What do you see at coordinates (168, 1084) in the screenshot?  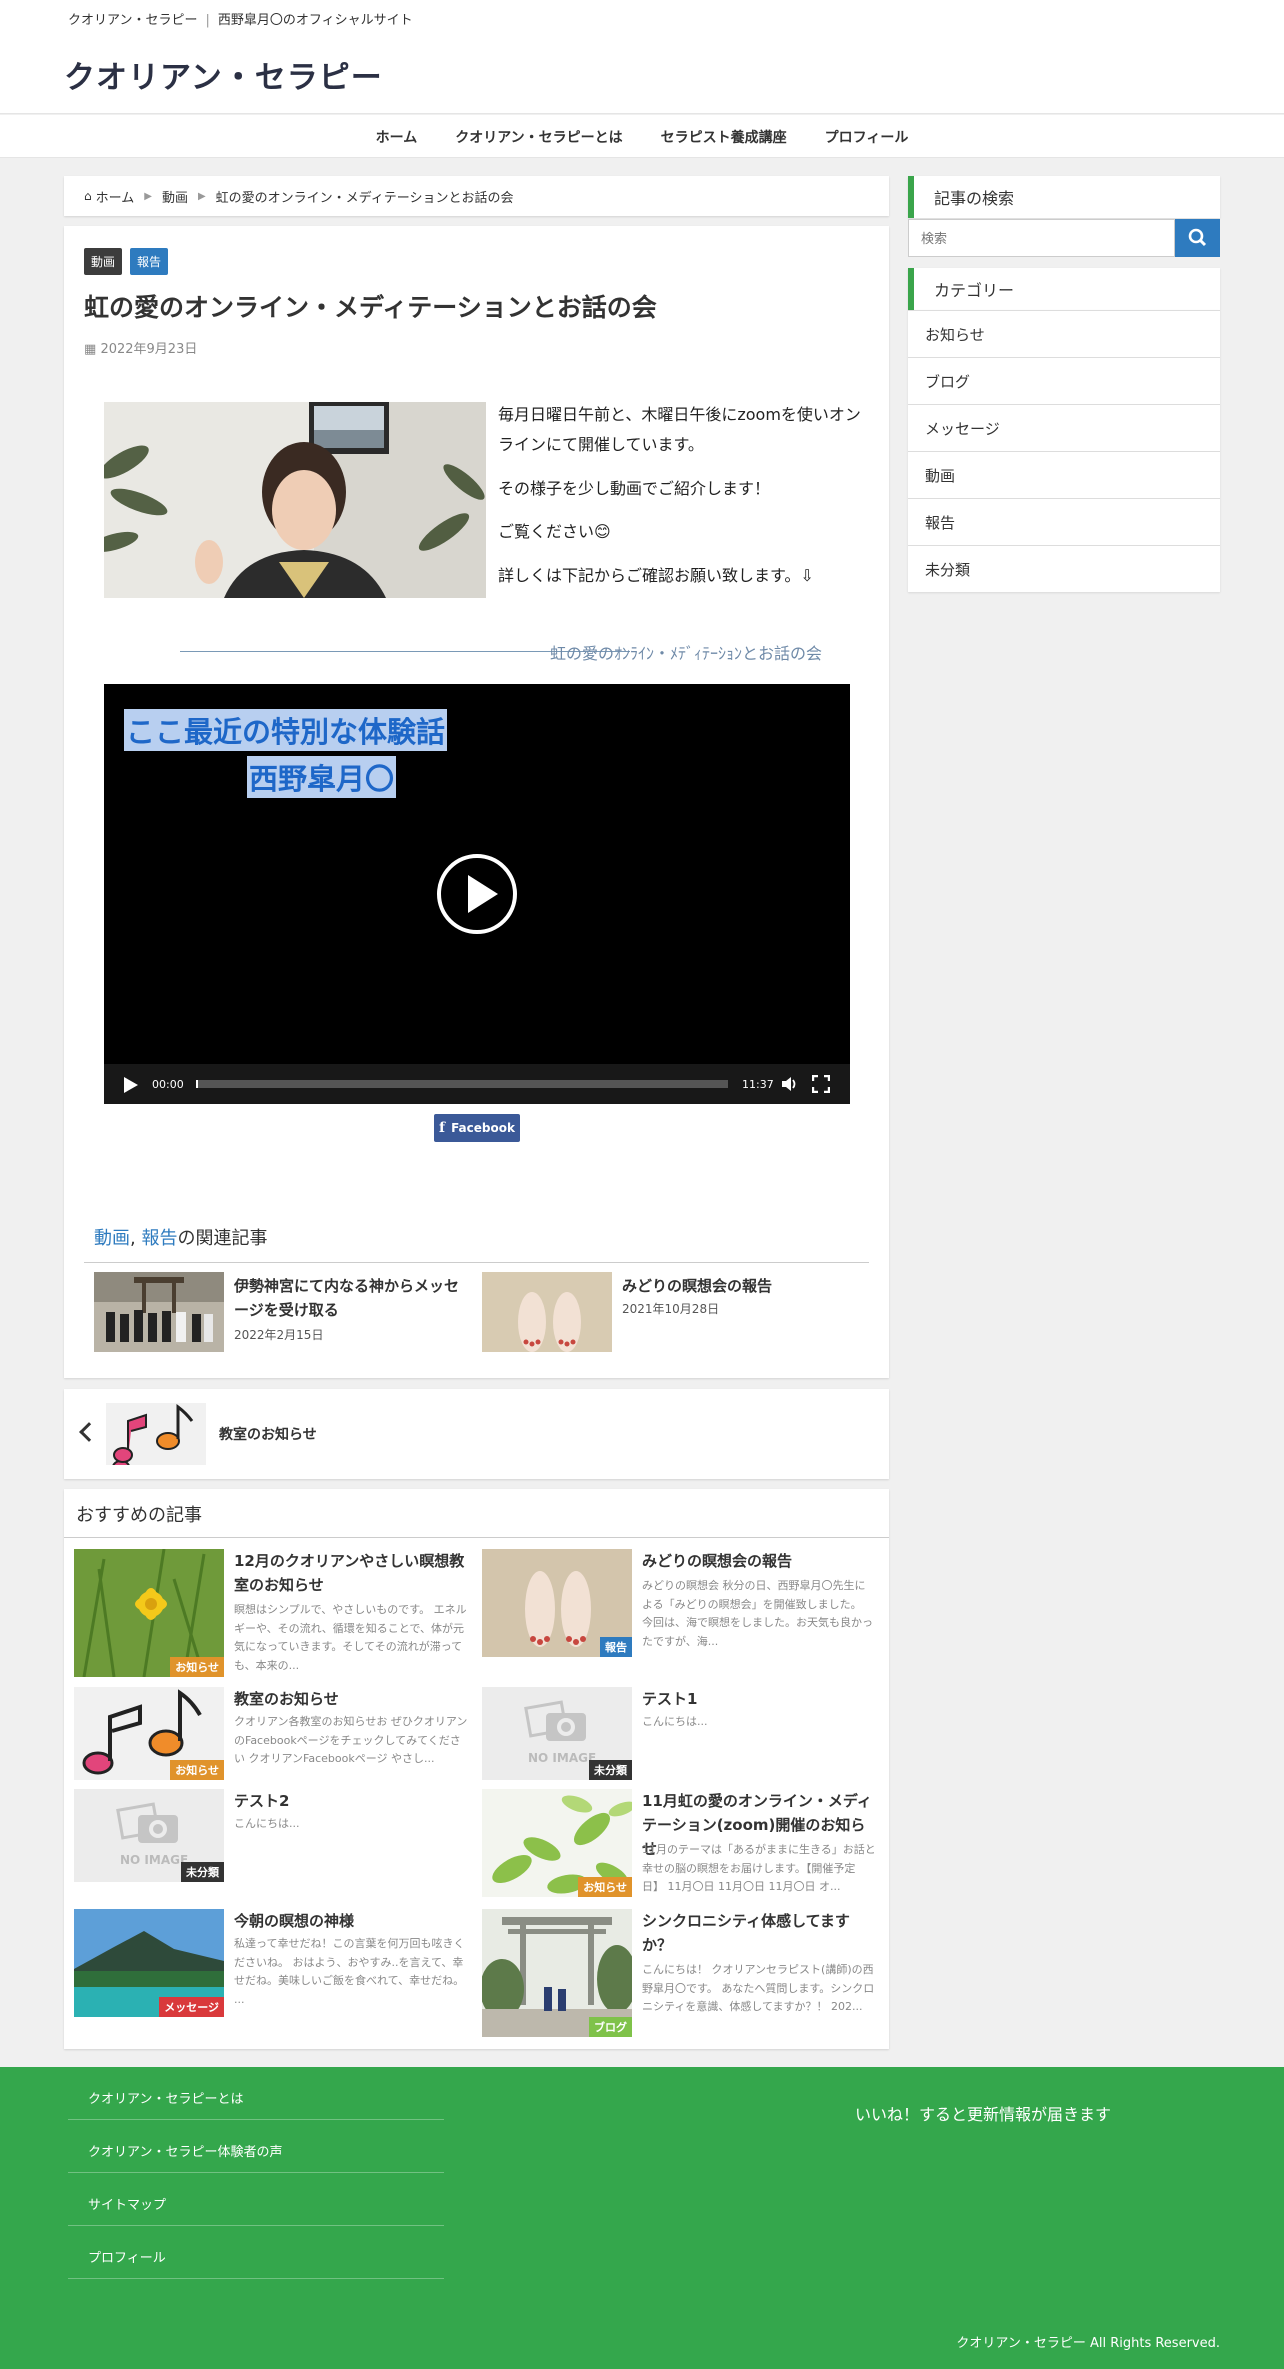 I see `current-time: 00:00` at bounding box center [168, 1084].